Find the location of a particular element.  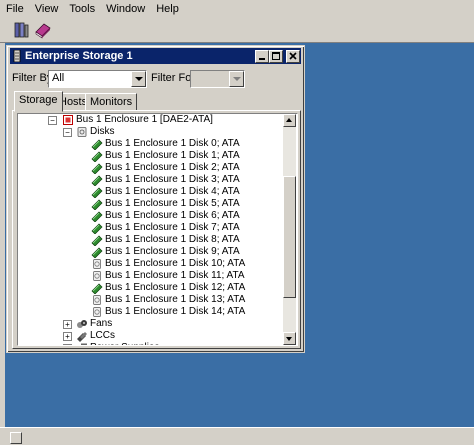

filter-by-select: All is located at coordinates (97, 79).